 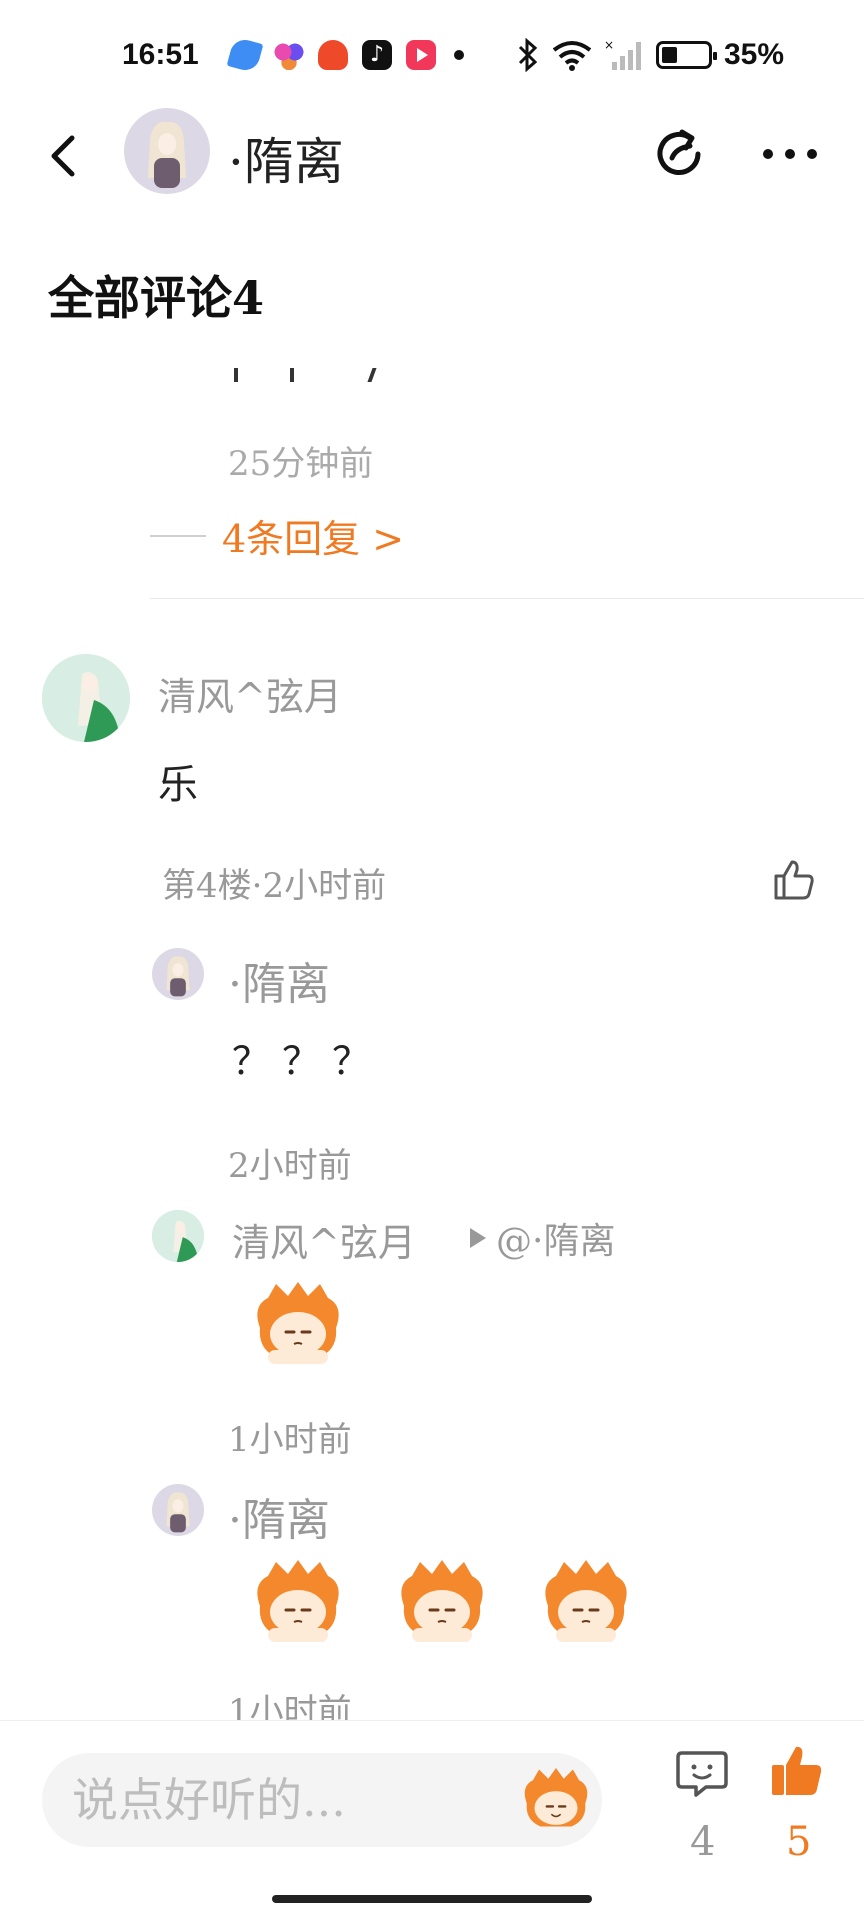 I want to click on emoji-picker-icon, so click(x=556, y=1798).